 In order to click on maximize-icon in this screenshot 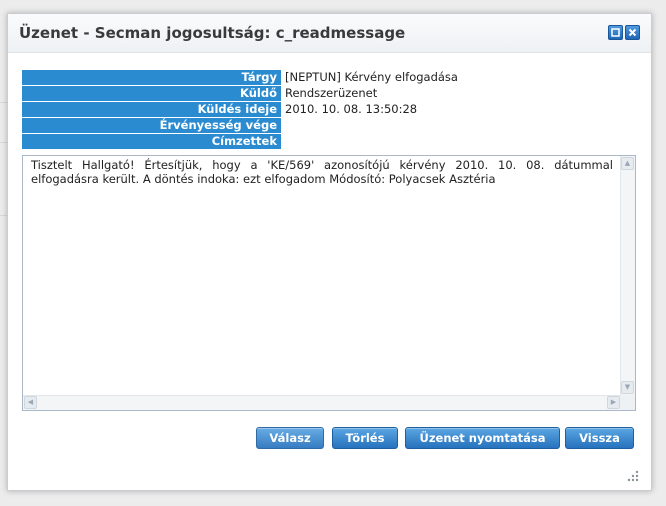, I will do `click(615, 32)`.